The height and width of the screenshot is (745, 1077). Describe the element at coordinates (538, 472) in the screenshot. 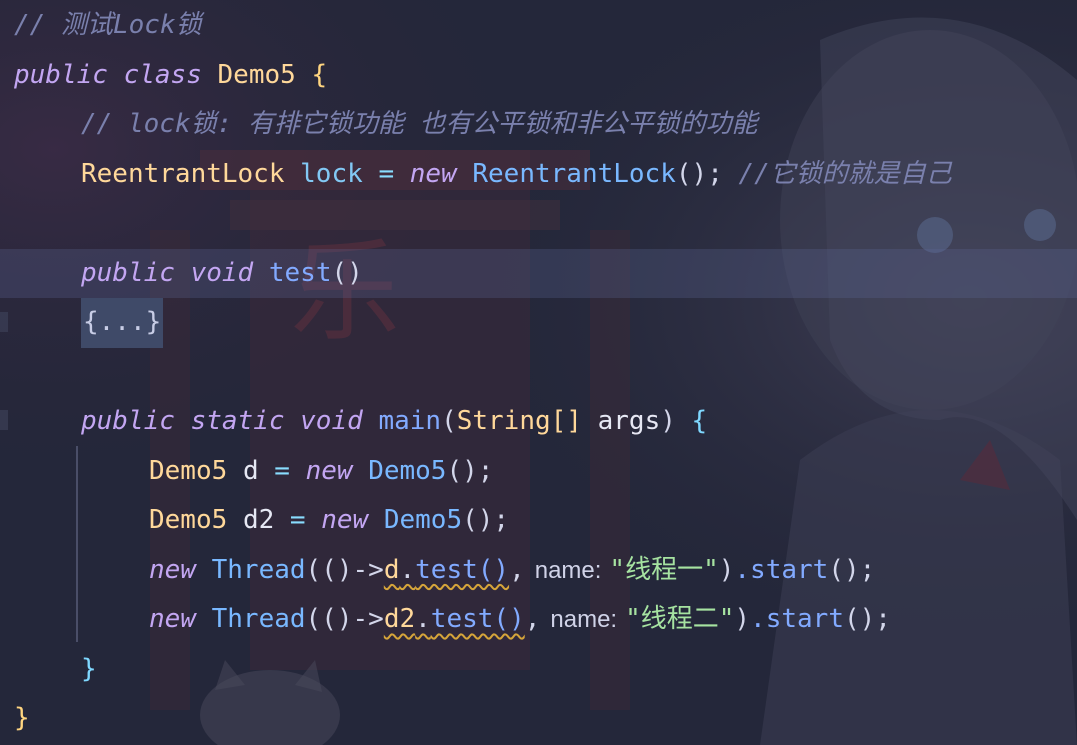

I see `code-line-10: Demo5 d = new Demo5();` at that location.